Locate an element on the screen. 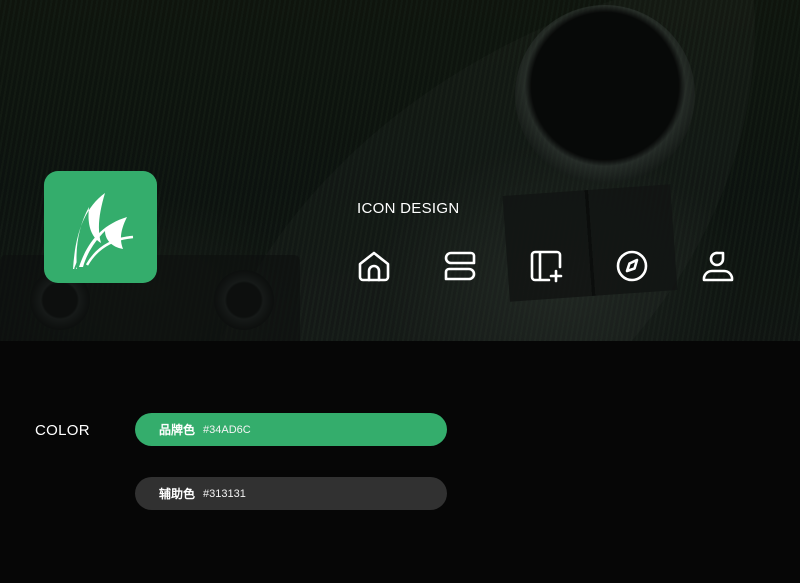 This screenshot has width=800, height=583. secondary-color-swatch: 辅助色 #313131 is located at coordinates (291, 493).